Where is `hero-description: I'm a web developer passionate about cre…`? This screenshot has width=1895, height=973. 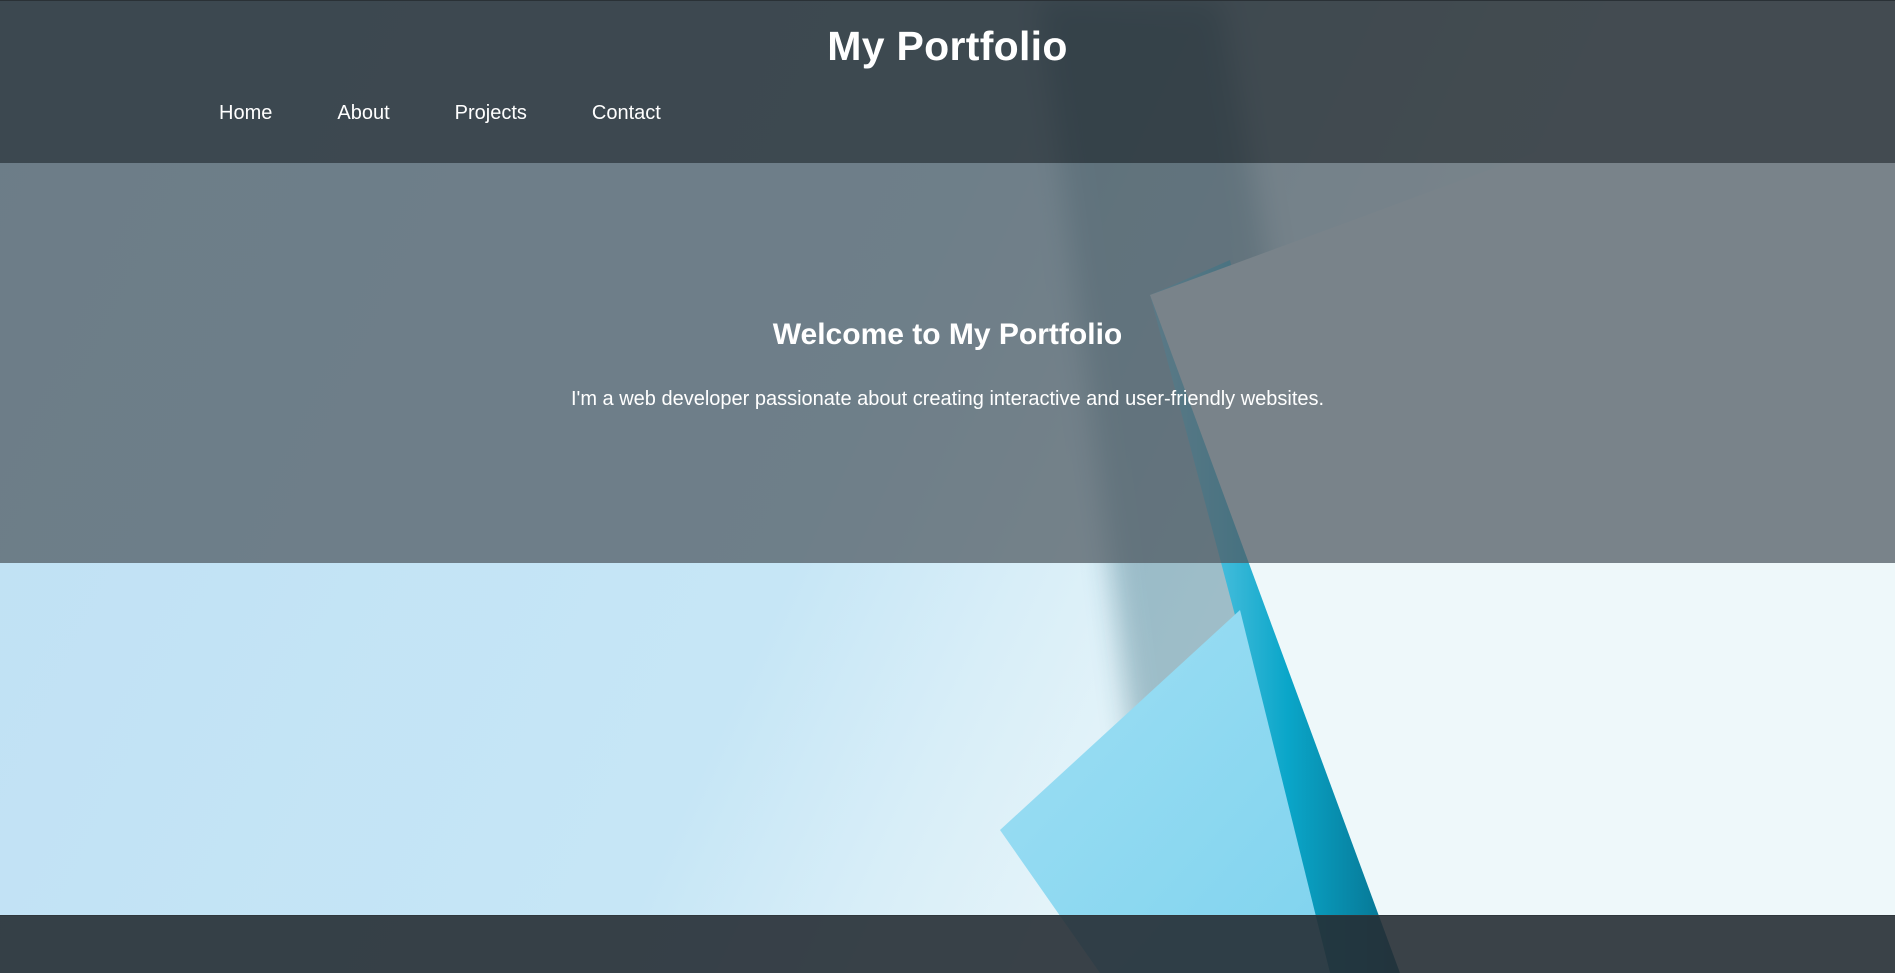
hero-description: I'm a web developer passionate about cre… is located at coordinates (947, 399).